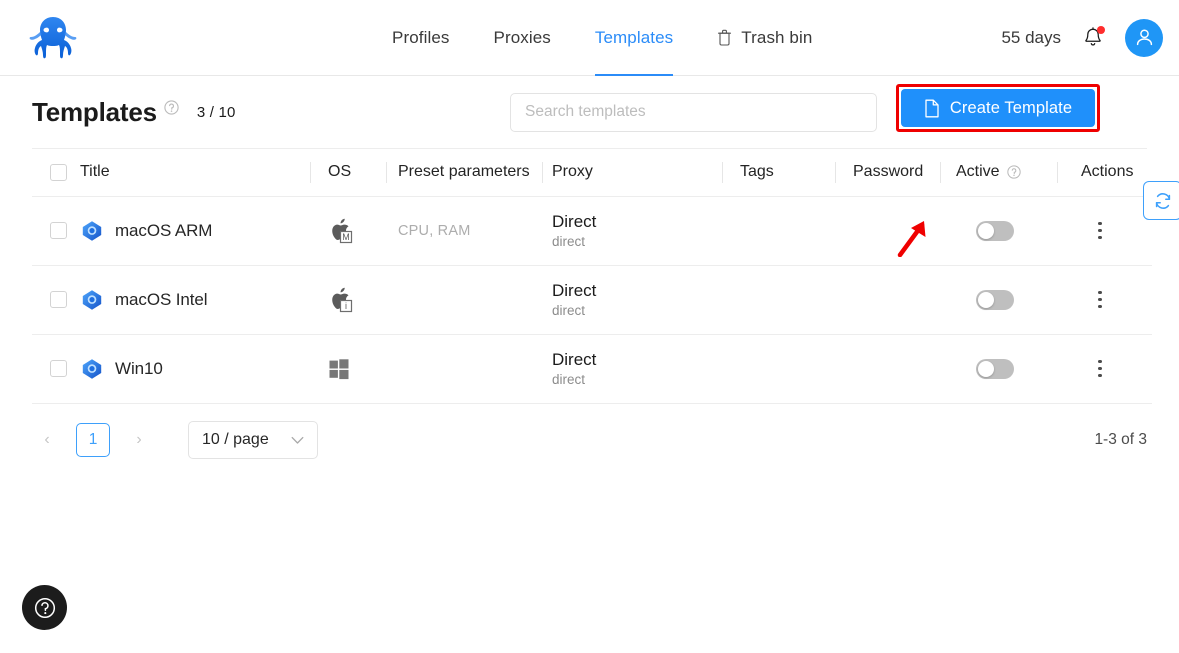 The height and width of the screenshot is (653, 1179). I want to click on notification-badge-dot, so click(1101, 29).